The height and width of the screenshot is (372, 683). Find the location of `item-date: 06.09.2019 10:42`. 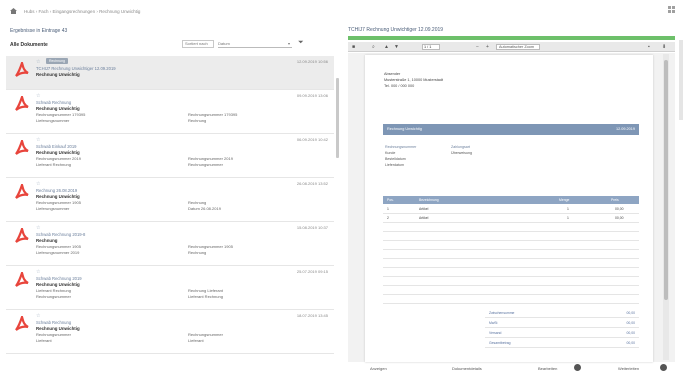

item-date: 06.09.2019 10:42 is located at coordinates (312, 139).